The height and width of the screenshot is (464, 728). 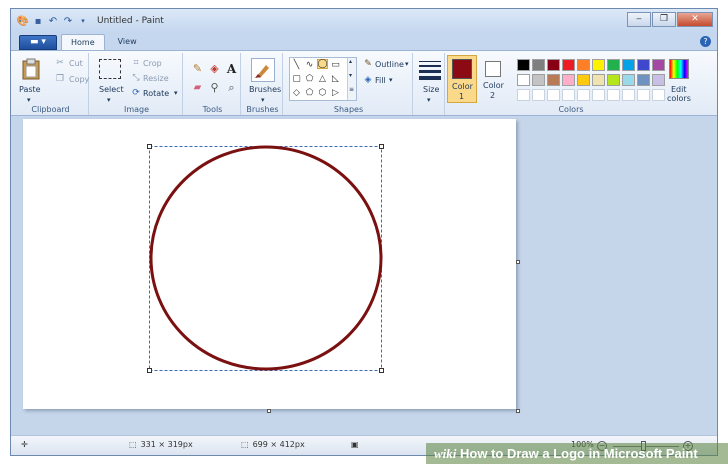 I want to click on rotate-dropdown-icon: ▾, so click(x=176, y=93).